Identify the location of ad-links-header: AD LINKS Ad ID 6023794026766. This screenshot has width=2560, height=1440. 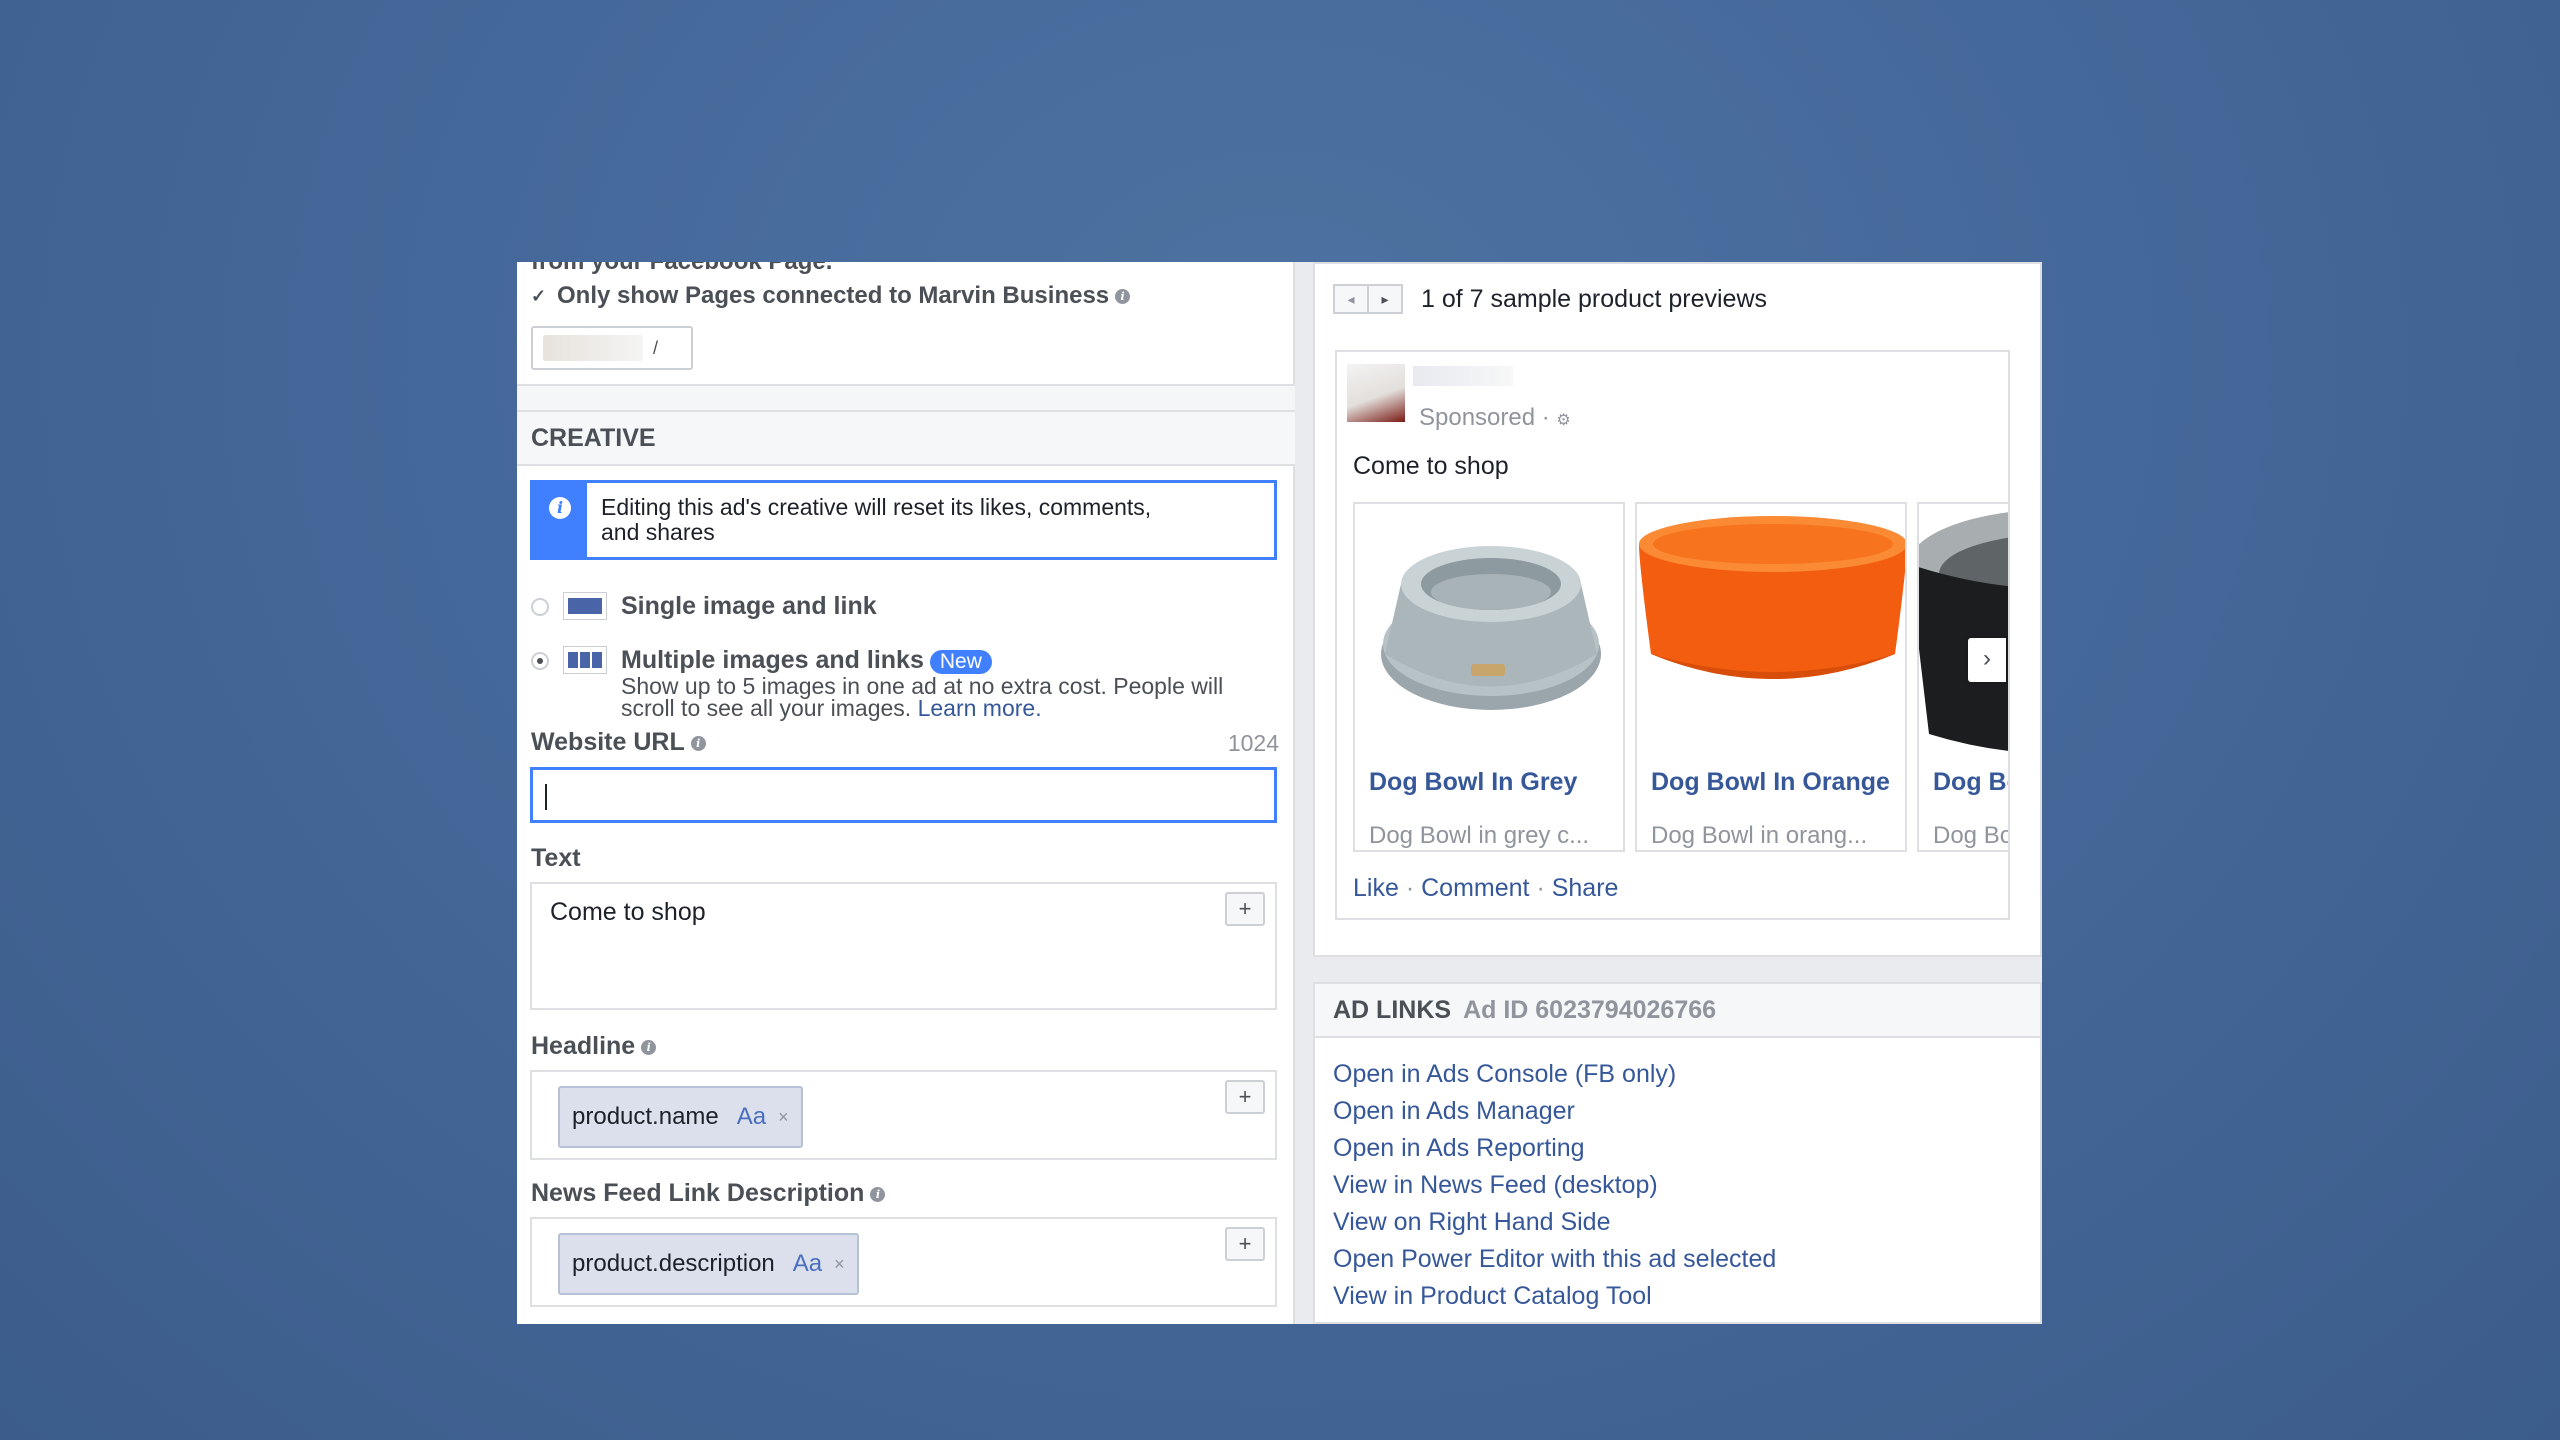
(1677, 1011).